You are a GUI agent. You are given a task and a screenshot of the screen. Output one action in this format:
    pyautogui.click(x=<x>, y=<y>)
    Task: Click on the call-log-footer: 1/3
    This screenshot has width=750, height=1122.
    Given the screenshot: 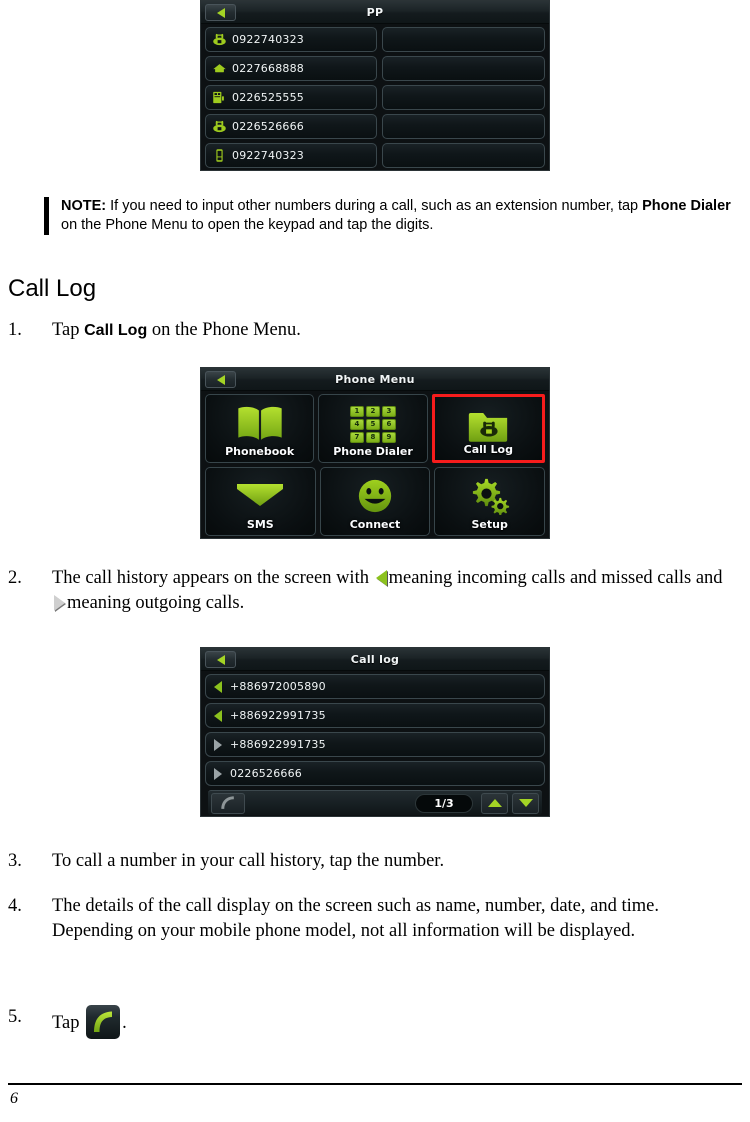 What is the action you would take?
    pyautogui.click(x=375, y=802)
    